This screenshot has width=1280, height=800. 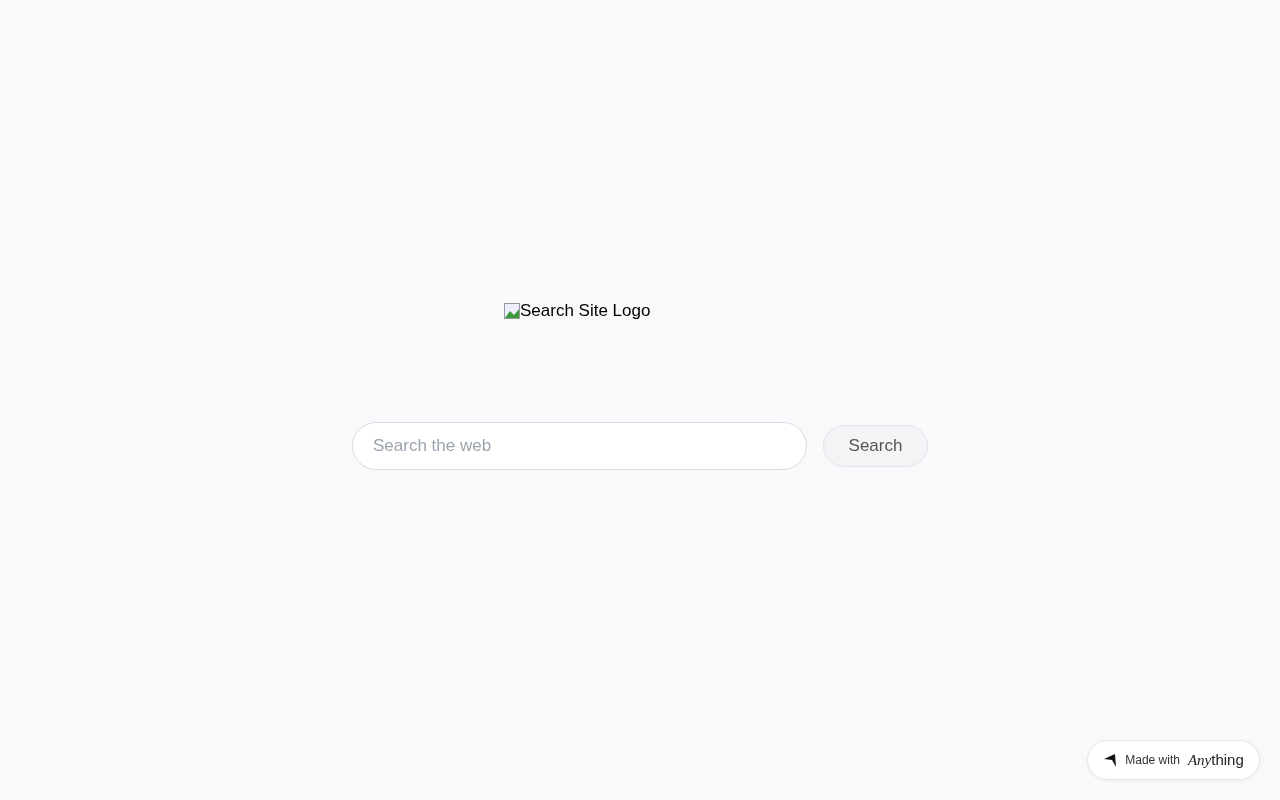 What do you see at coordinates (1110, 760) in the screenshot?
I see `sail-icon` at bounding box center [1110, 760].